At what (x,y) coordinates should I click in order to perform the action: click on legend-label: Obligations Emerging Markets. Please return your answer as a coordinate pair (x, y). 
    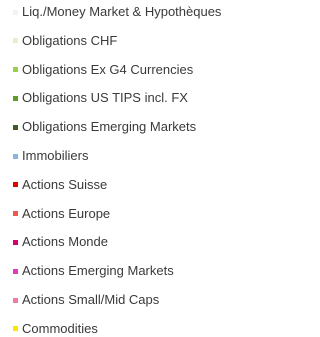
    Looking at the image, I should click on (109, 127).